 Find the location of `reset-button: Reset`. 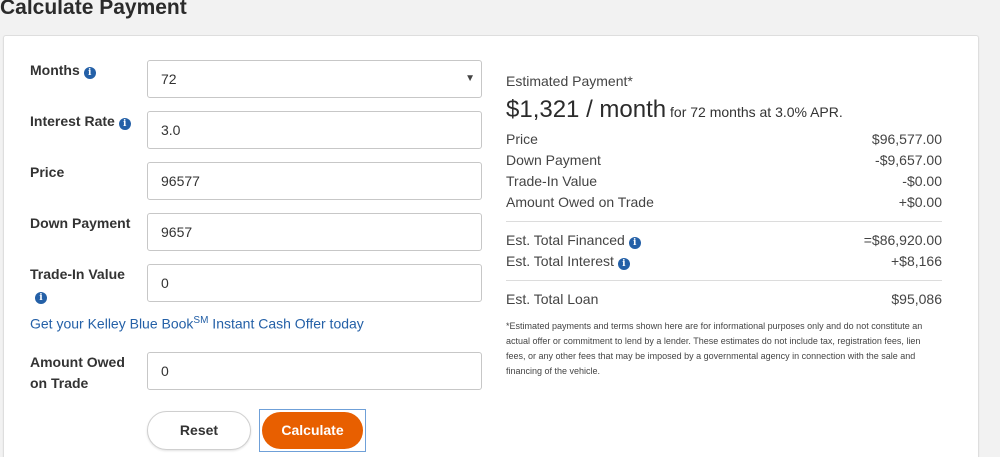

reset-button: Reset is located at coordinates (199, 430).